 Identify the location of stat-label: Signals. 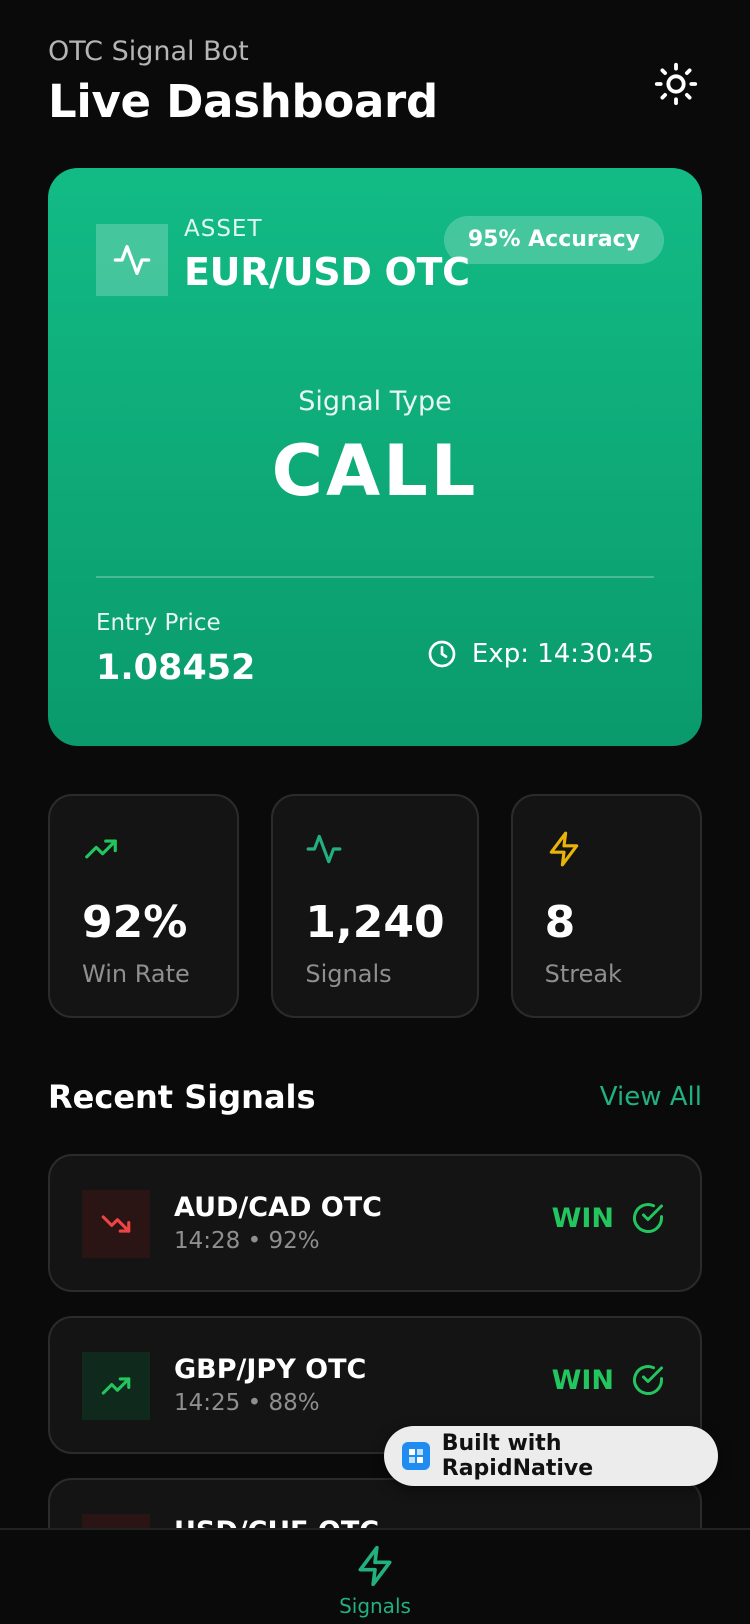
(348, 974).